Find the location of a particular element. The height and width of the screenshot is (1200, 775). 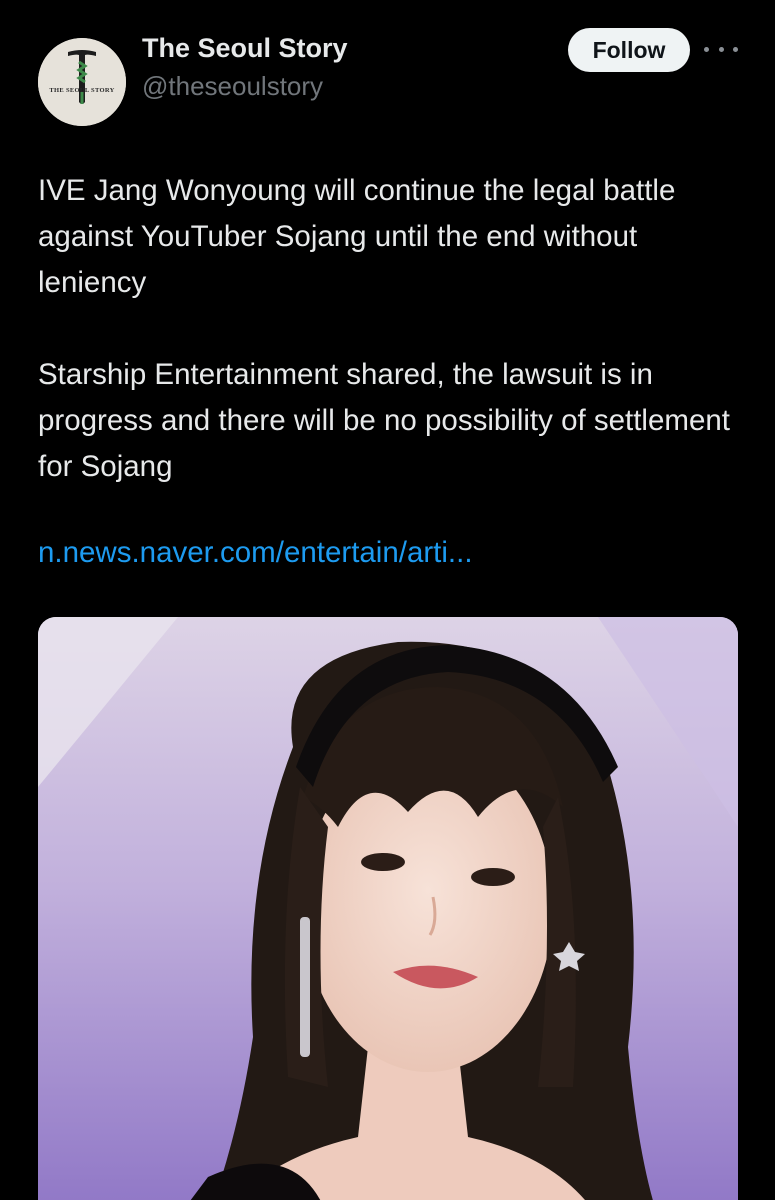

avatar: THE SEOUL STORY is located at coordinates (82, 82).